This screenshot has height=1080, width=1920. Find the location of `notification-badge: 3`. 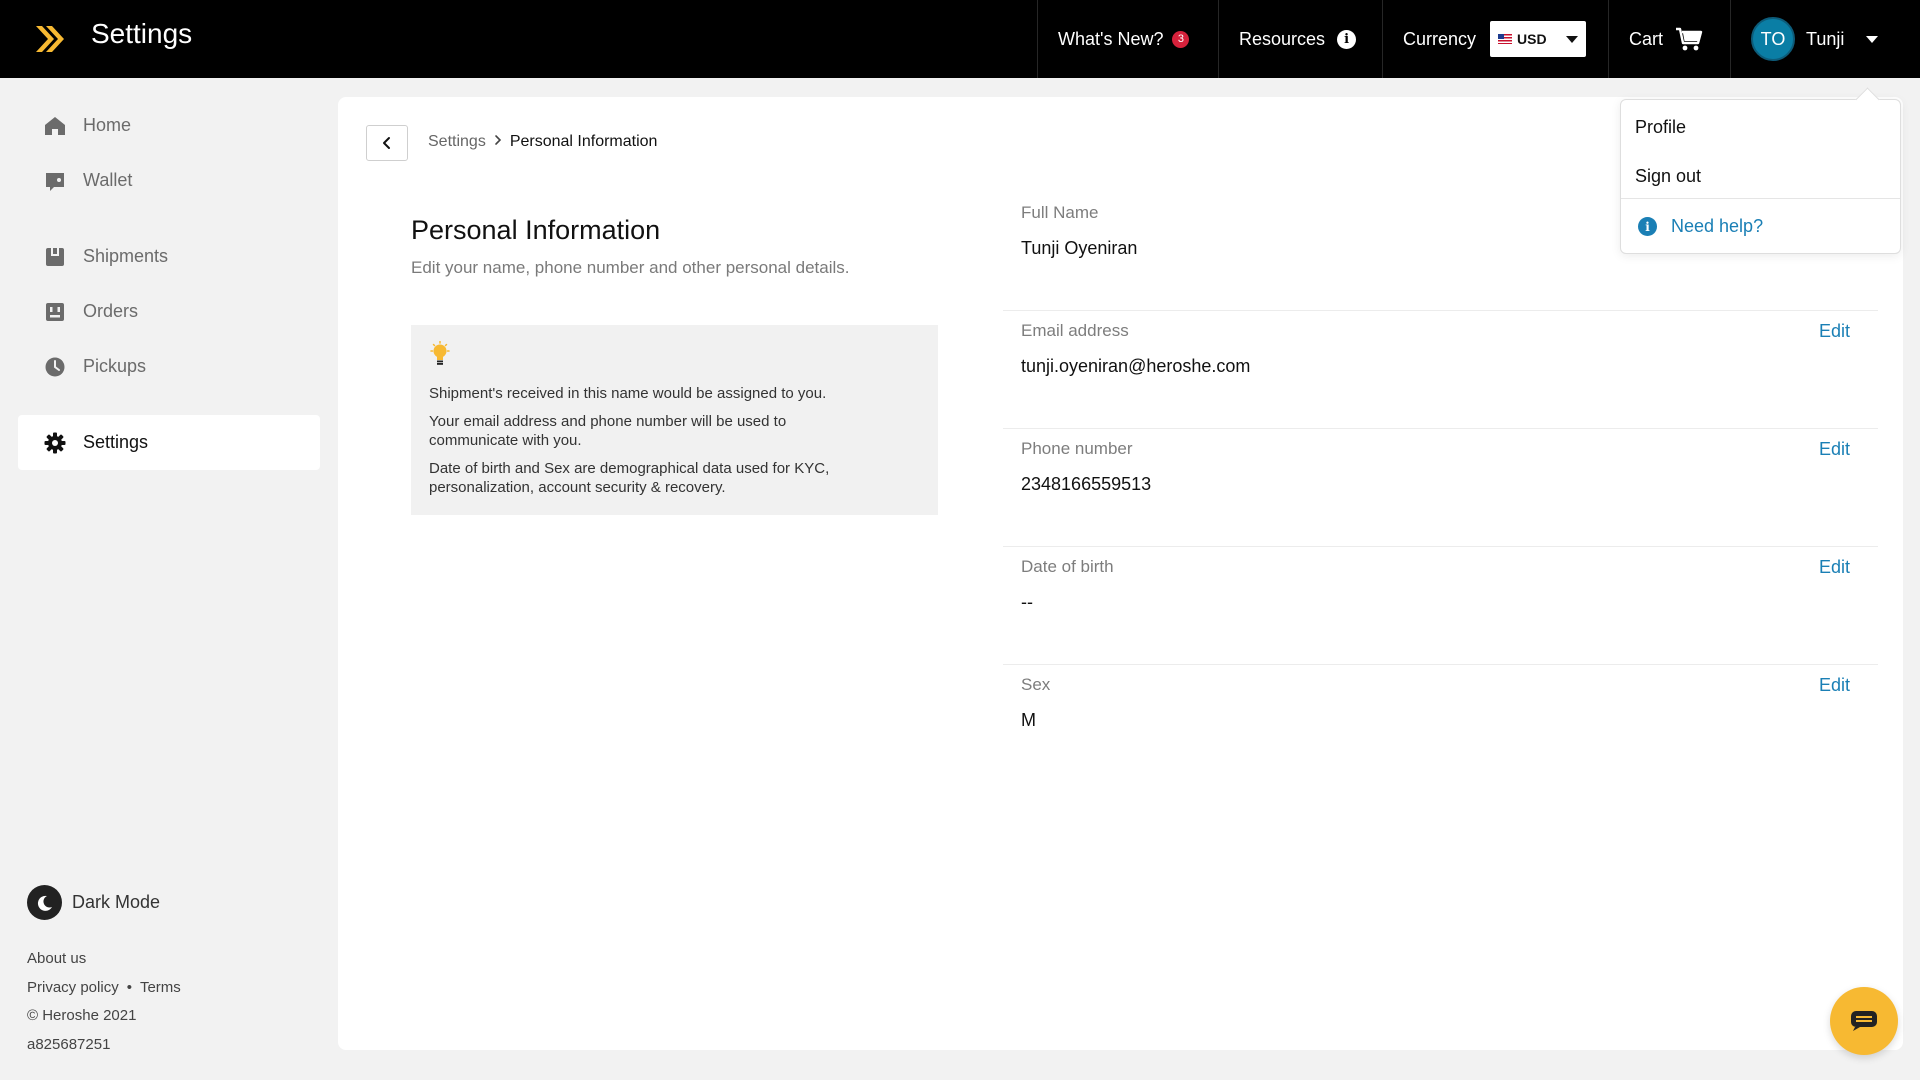

notification-badge: 3 is located at coordinates (1181, 39).